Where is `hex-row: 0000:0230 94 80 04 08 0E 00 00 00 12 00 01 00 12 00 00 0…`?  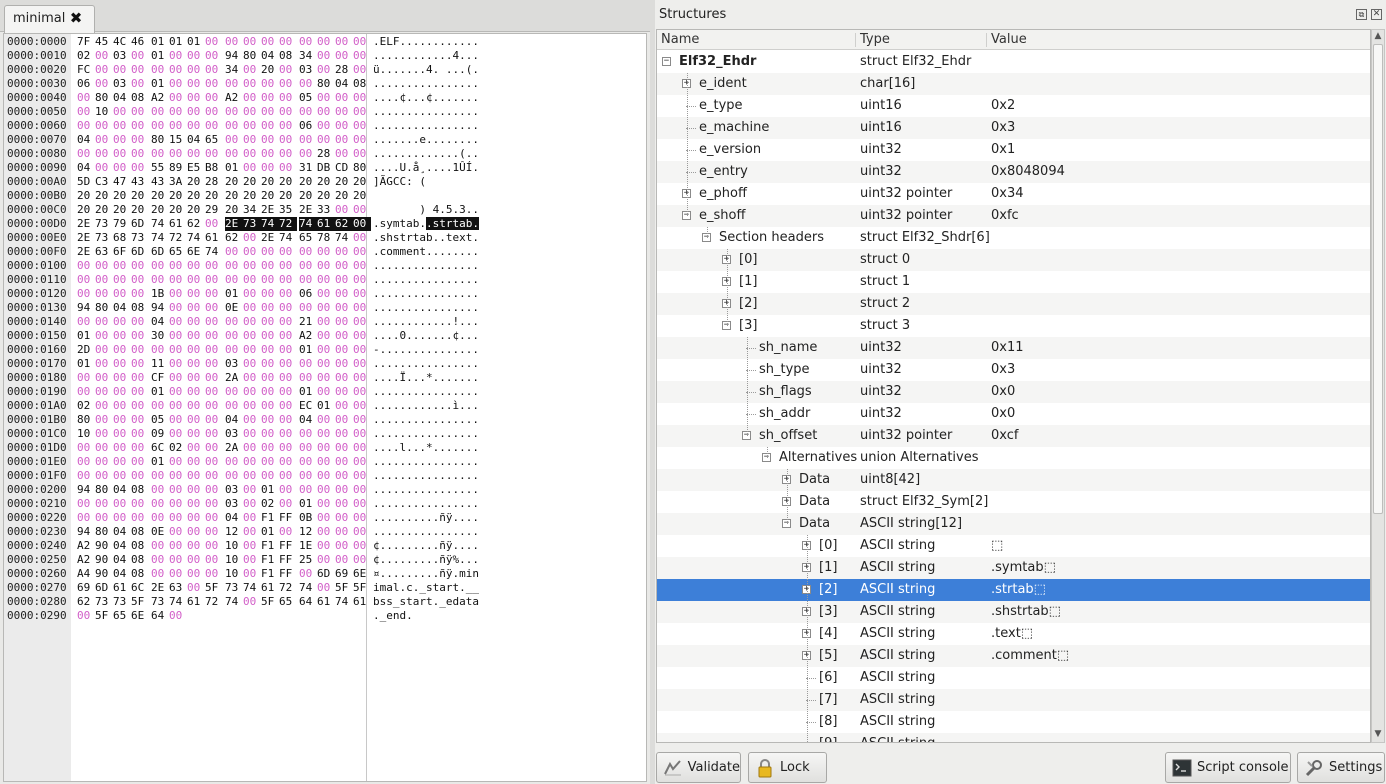
hex-row: 0000:0230 94 80 04 08 0E 00 00 00 12 00 01 00 12 00 00 0… is located at coordinates (325, 532).